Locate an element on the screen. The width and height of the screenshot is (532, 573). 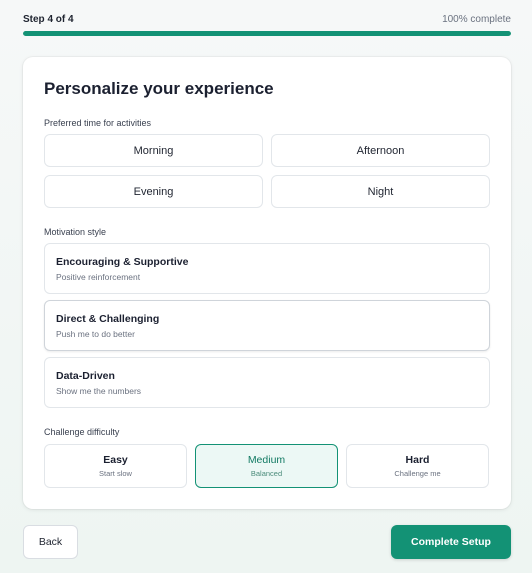
motivation-option-title: Direct & Challenging is located at coordinates (108, 319).